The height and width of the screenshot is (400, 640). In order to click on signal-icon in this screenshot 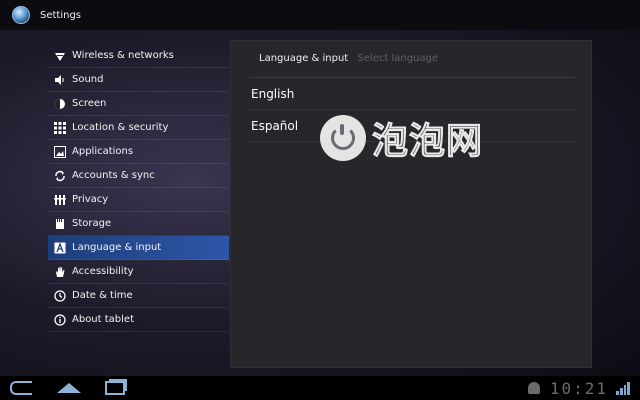, I will do `click(623, 388)`.